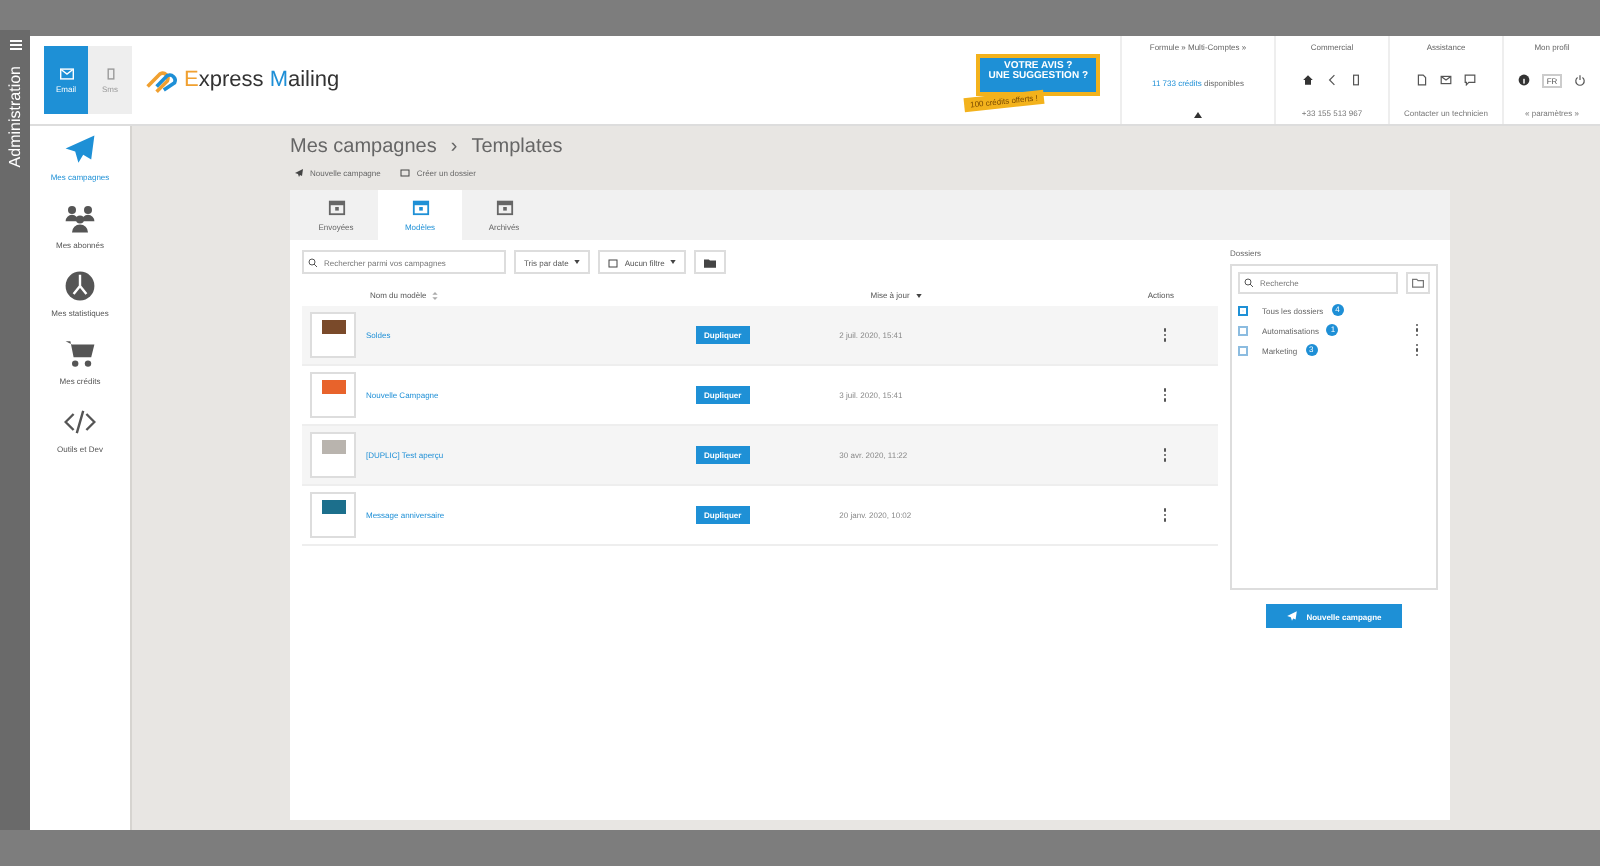  I want to click on code-icon, so click(80, 422).